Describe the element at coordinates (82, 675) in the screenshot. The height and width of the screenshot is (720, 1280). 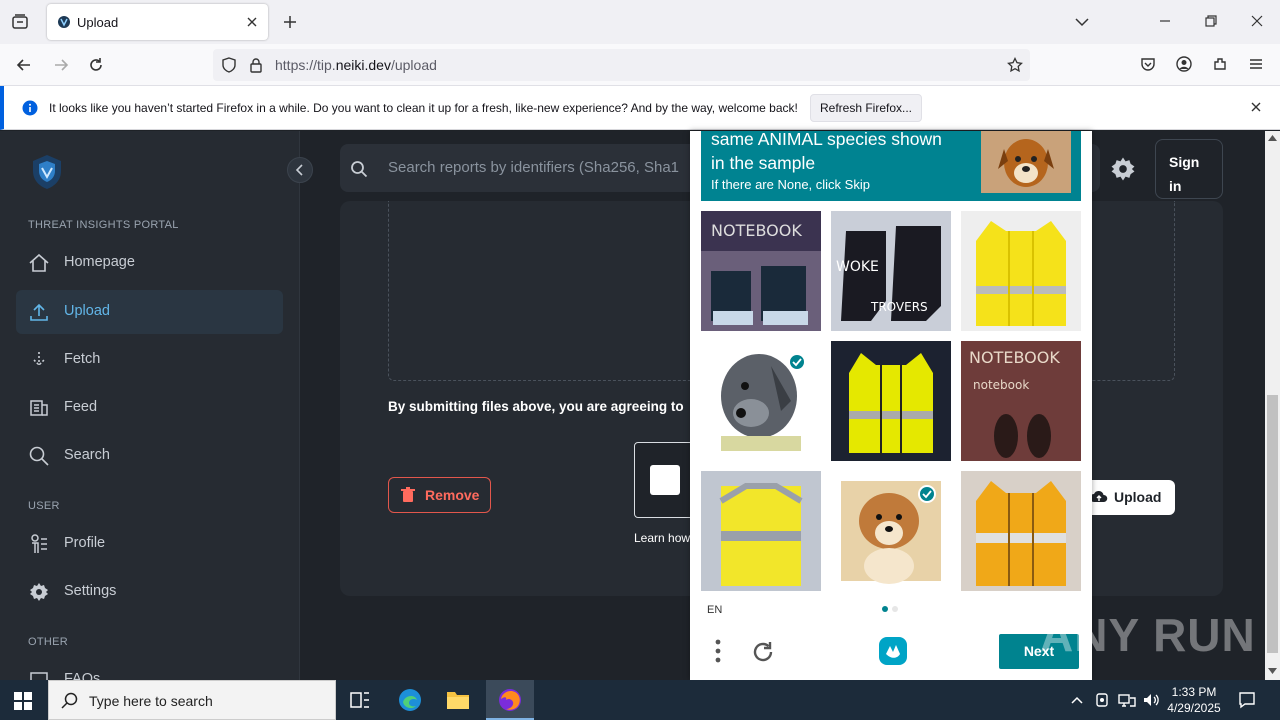
I see `sidebar-item-label: FAQs` at that location.